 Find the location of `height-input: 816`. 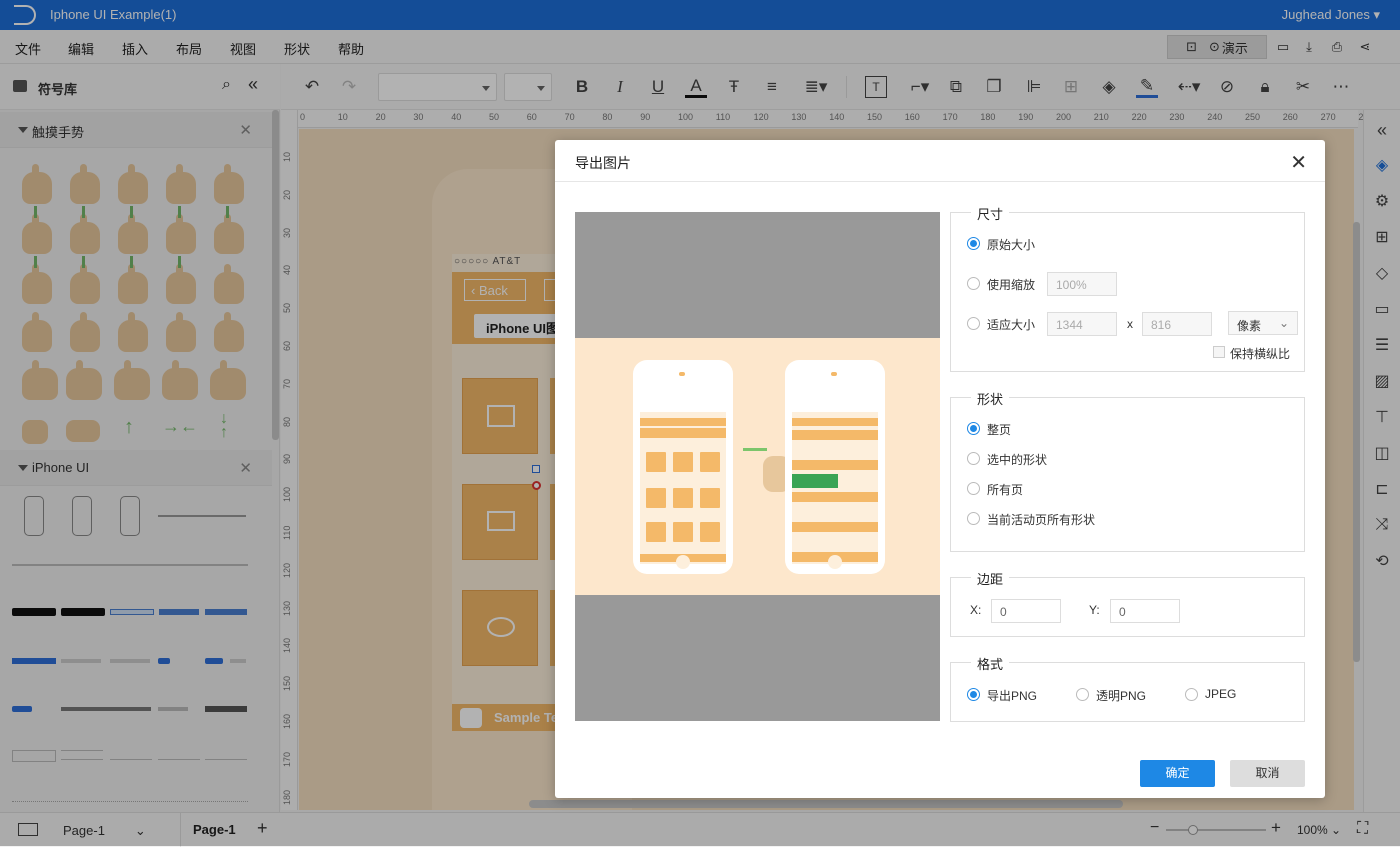

height-input: 816 is located at coordinates (1177, 324).